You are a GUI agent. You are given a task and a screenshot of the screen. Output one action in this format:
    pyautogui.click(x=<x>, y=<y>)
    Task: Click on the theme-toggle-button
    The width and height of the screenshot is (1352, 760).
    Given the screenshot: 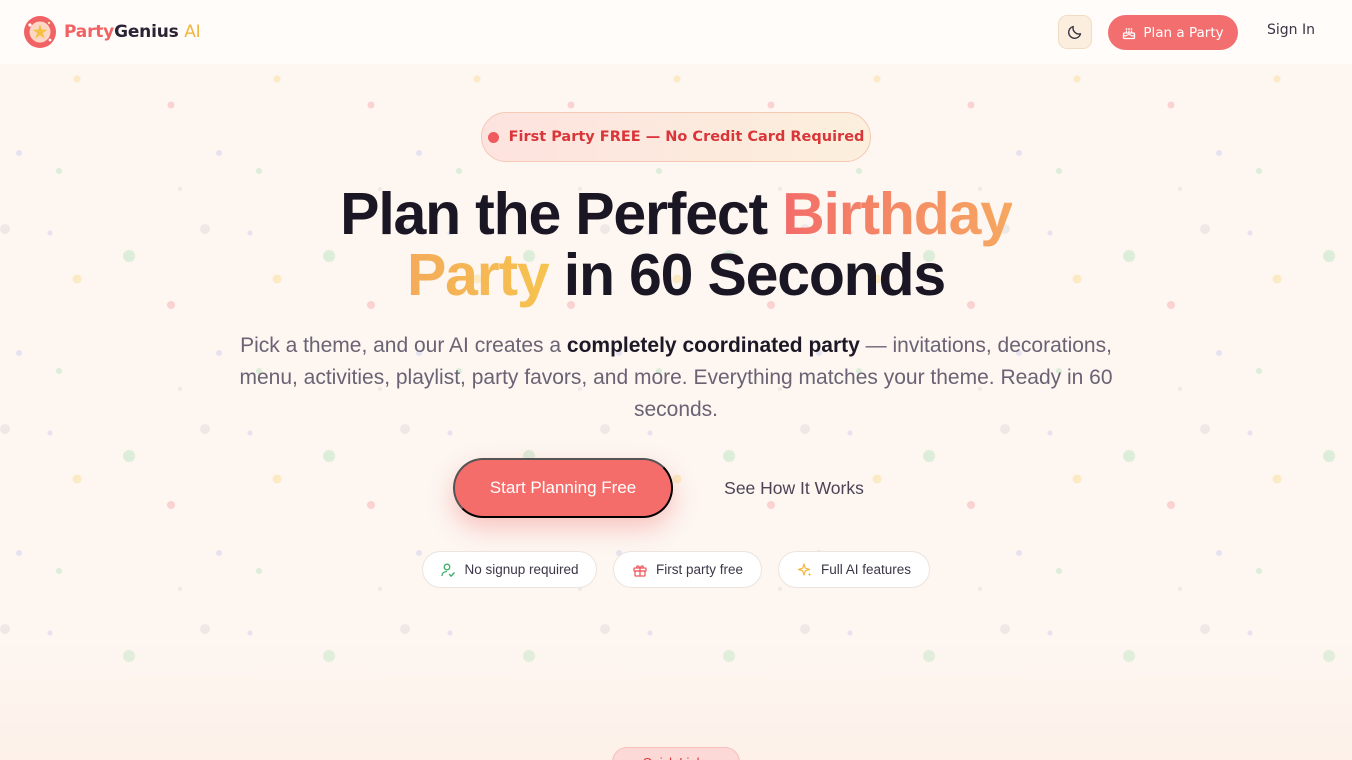 What is the action you would take?
    pyautogui.click(x=1075, y=32)
    